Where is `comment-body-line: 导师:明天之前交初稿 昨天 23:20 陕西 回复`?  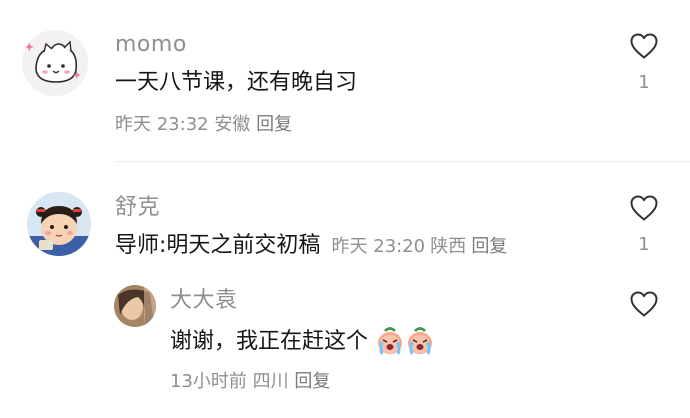 comment-body-line: 导师:明天之前交初稿 昨天 23:20 陕西 回复 is located at coordinates (311, 246).